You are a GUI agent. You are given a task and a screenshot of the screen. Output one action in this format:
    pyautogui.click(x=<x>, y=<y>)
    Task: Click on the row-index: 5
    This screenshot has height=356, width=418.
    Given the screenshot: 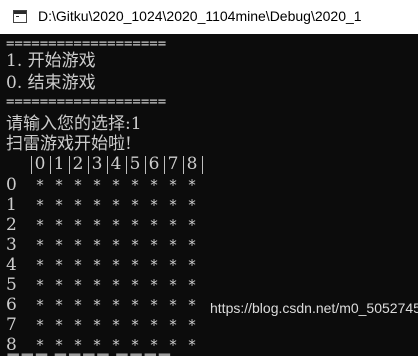 What is the action you would take?
    pyautogui.click(x=11, y=285)
    